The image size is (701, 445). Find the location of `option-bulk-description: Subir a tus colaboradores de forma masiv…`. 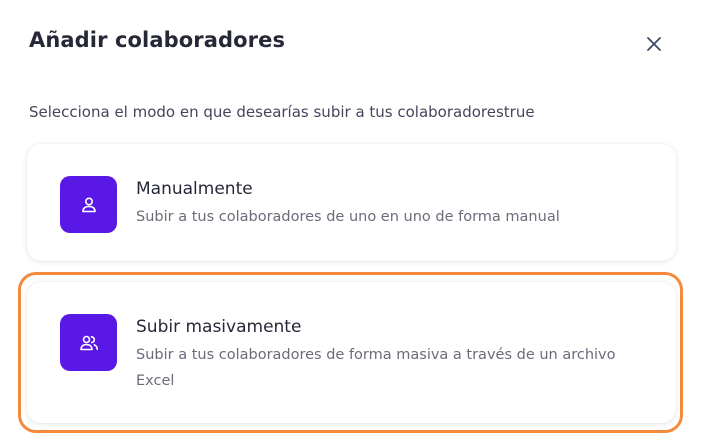

option-bulk-description: Subir a tus colaboradores de forma masiv… is located at coordinates (376, 368).